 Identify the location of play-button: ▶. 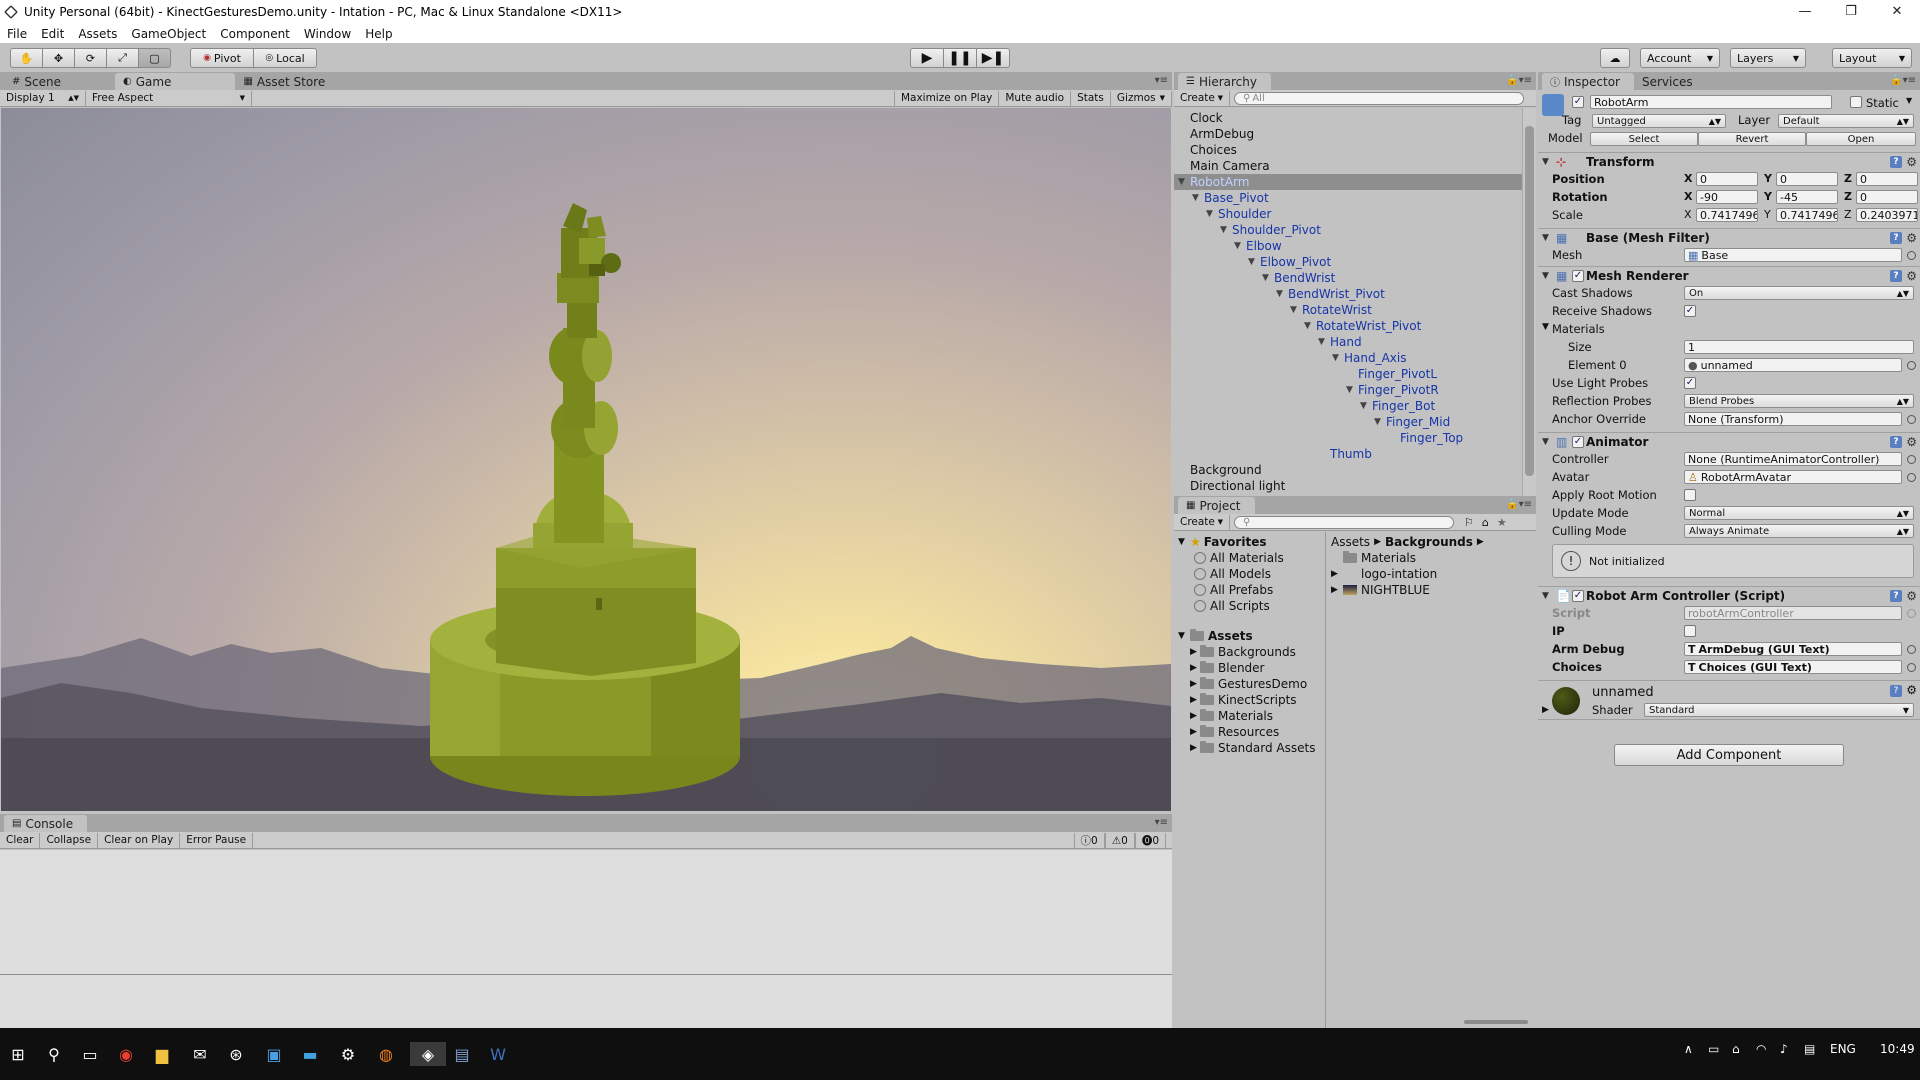
(927, 58).